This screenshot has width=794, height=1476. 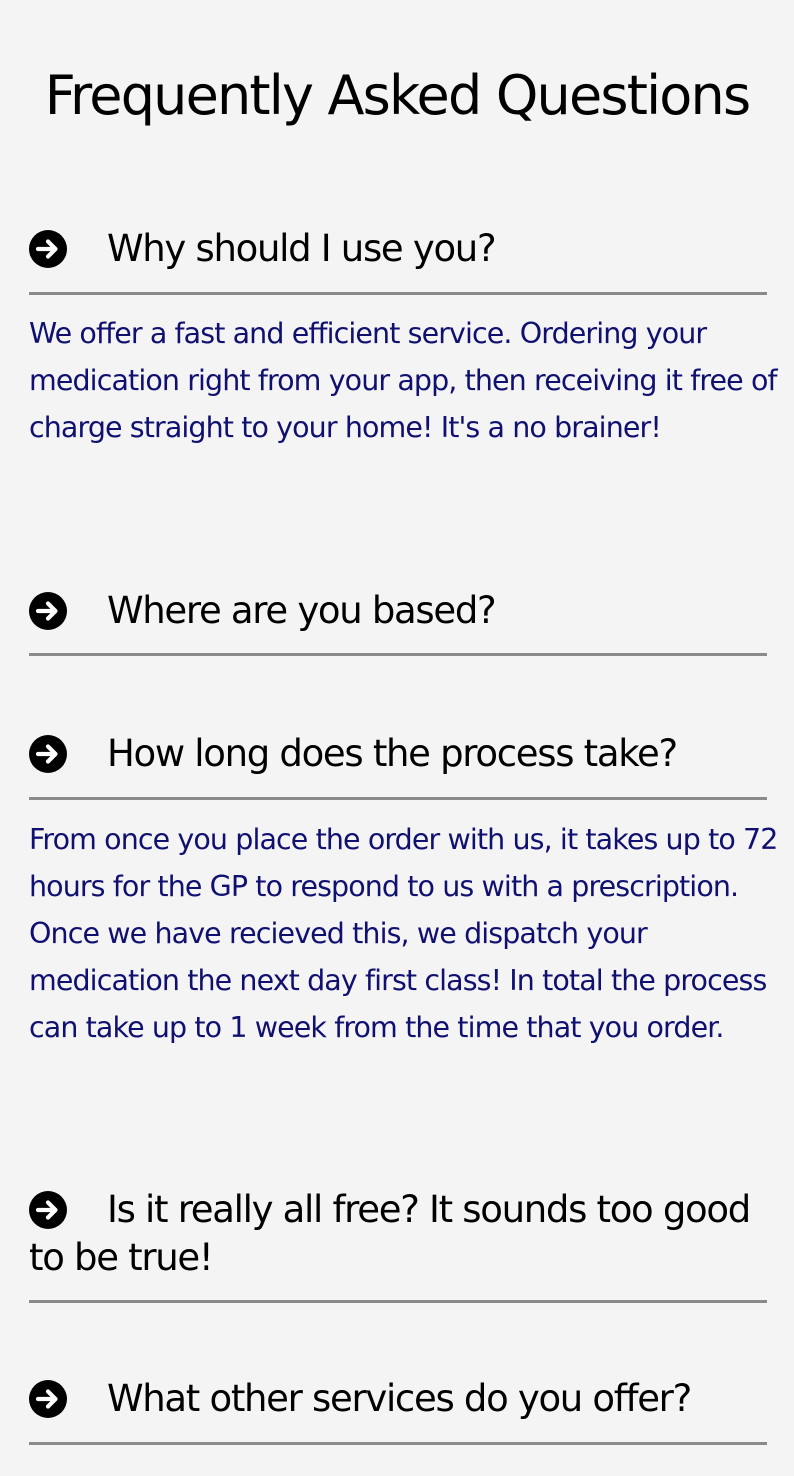 What do you see at coordinates (302, 610) in the screenshot?
I see `faq-question-text: Where are you based?` at bounding box center [302, 610].